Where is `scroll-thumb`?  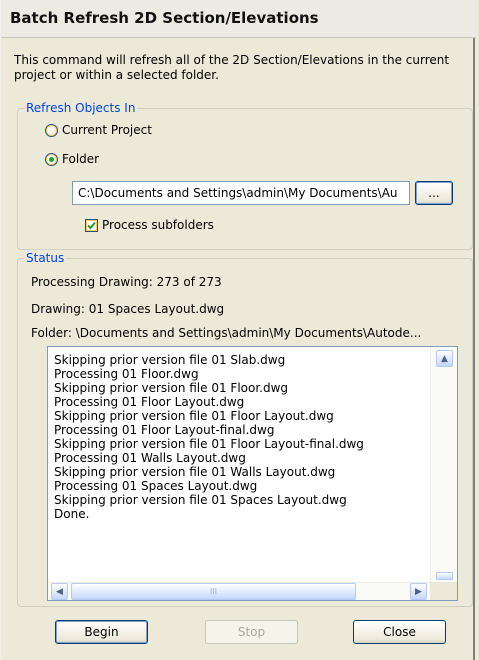
scroll-thumb is located at coordinates (444, 576).